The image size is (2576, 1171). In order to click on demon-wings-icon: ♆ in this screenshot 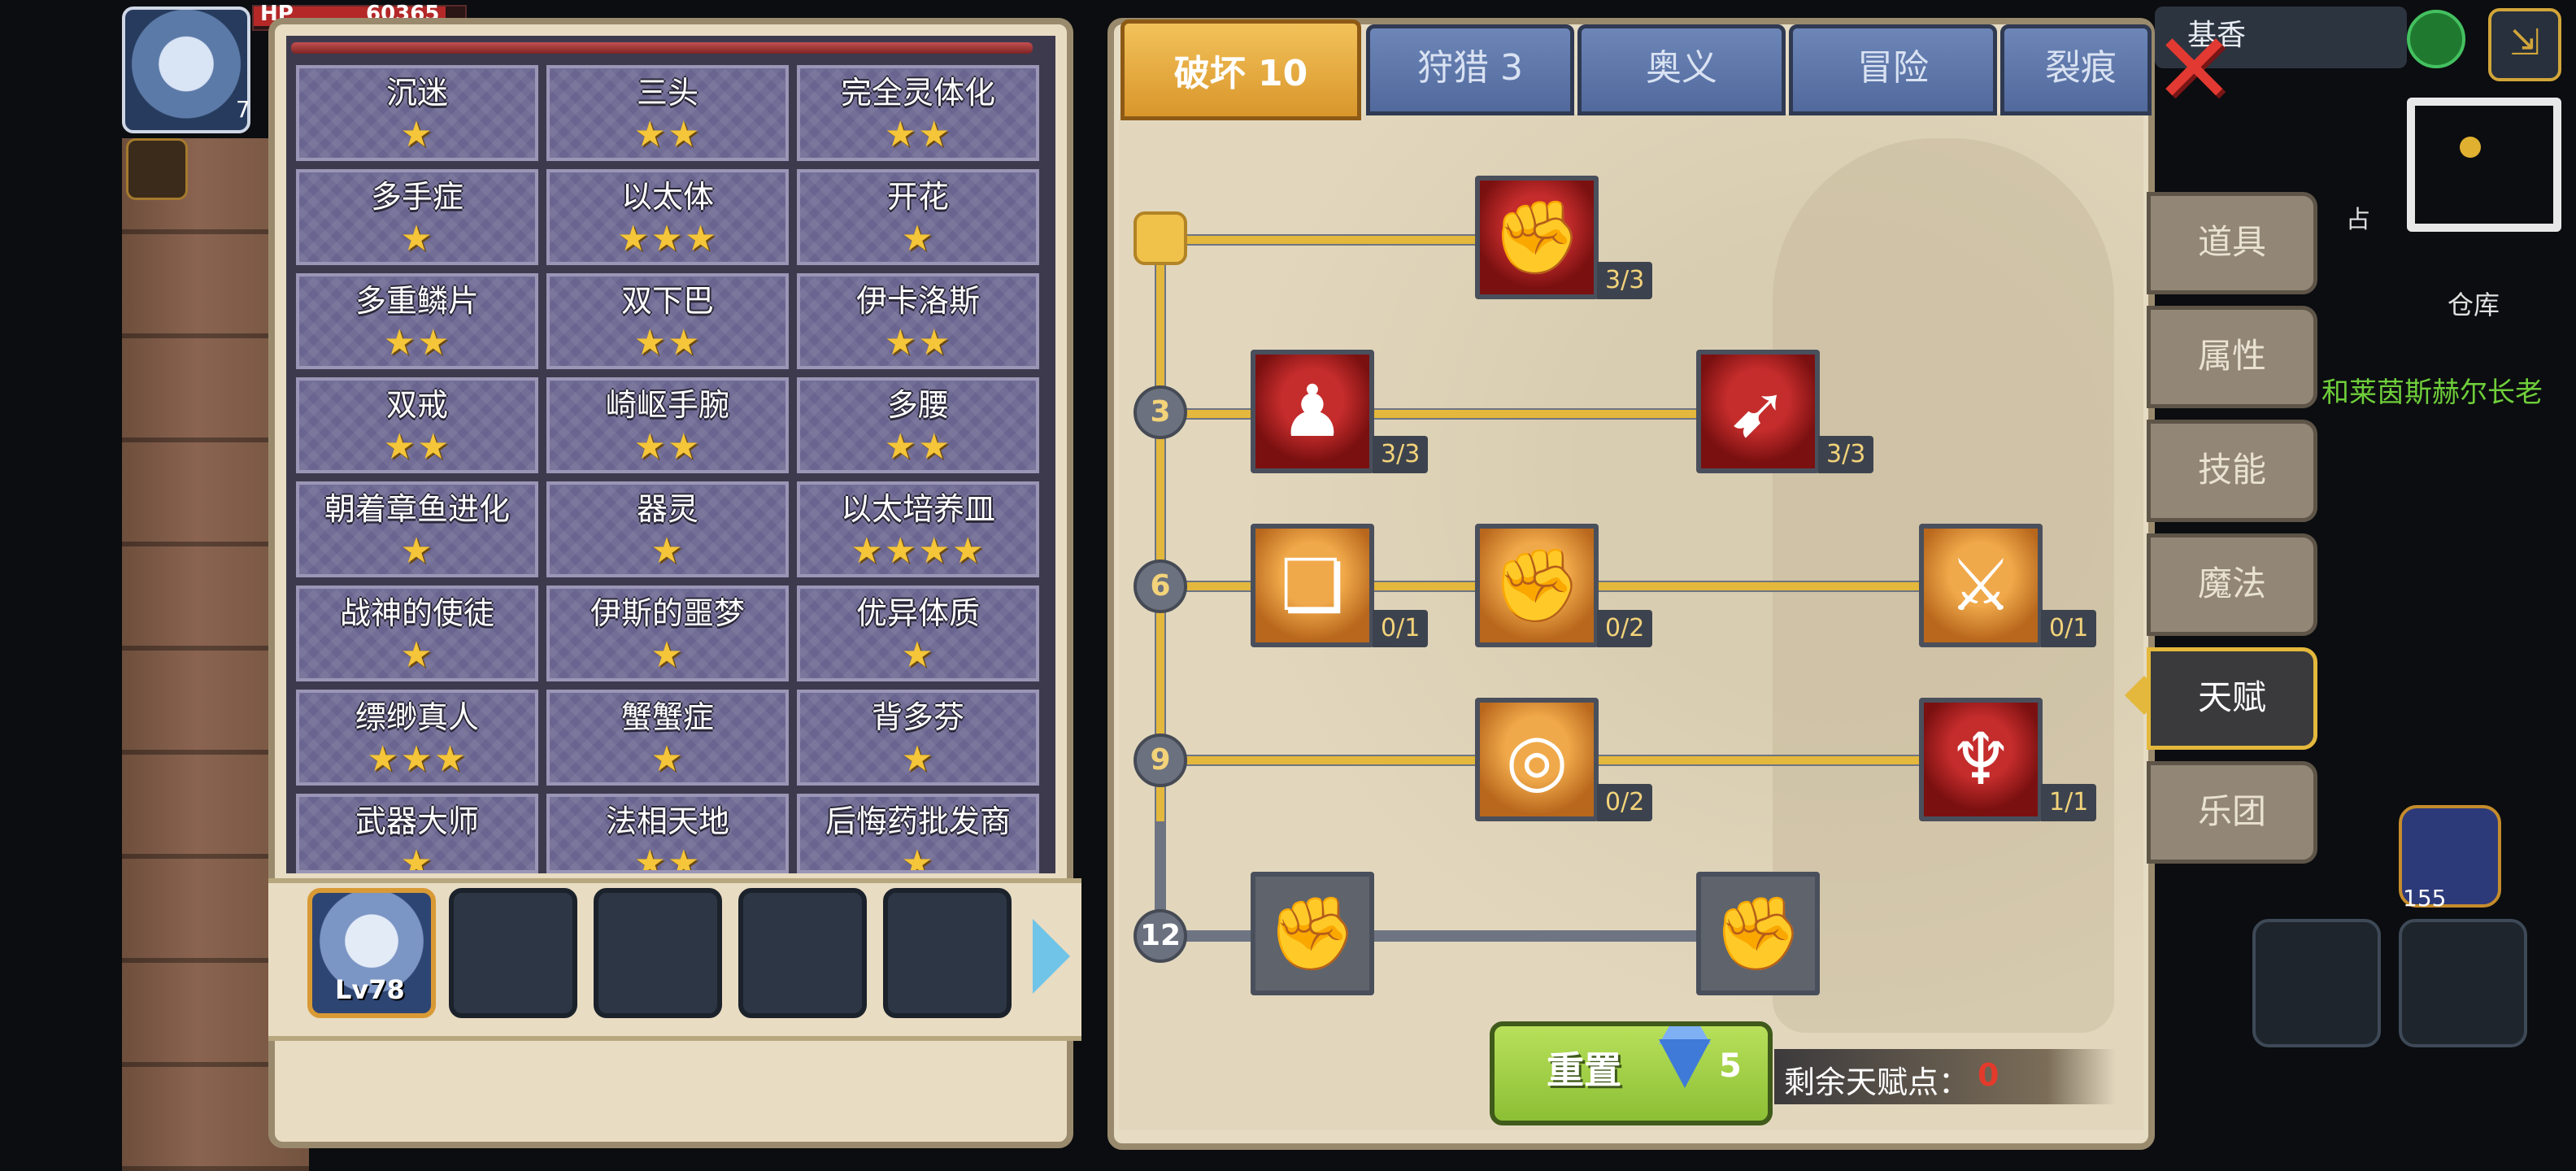, I will do `click(1981, 759)`.